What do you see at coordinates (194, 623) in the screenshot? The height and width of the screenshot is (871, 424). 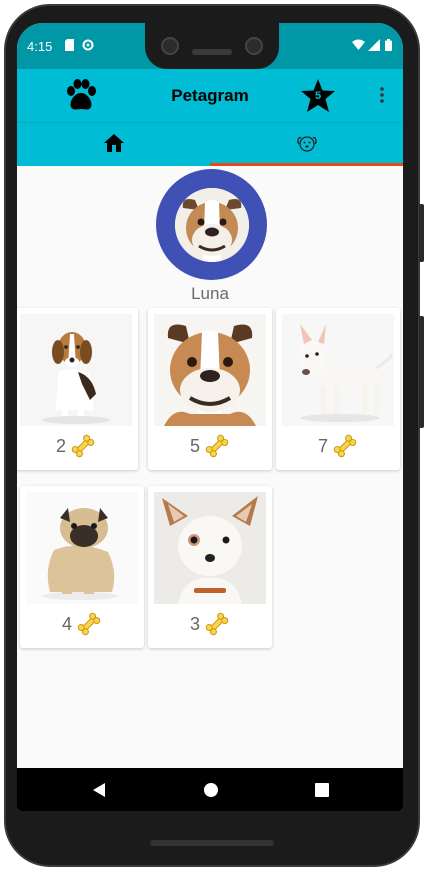 I see `like-count-value: 3` at bounding box center [194, 623].